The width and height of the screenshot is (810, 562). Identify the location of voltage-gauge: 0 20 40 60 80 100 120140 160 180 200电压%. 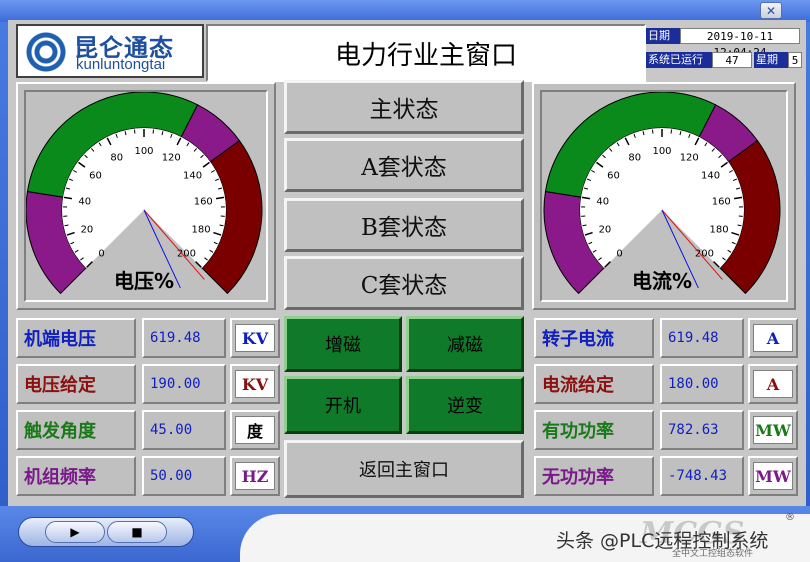
(144, 193).